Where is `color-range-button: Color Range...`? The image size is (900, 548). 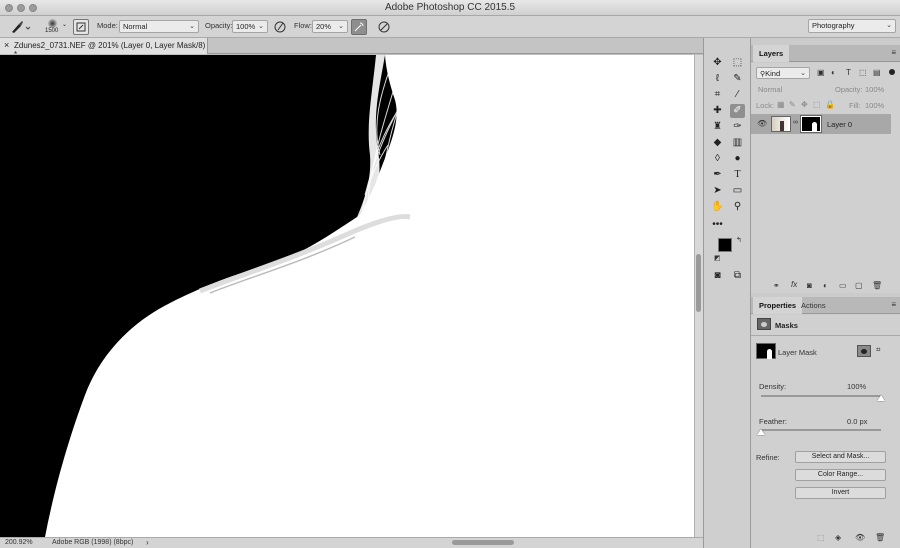 color-range-button: Color Range... is located at coordinates (840, 475).